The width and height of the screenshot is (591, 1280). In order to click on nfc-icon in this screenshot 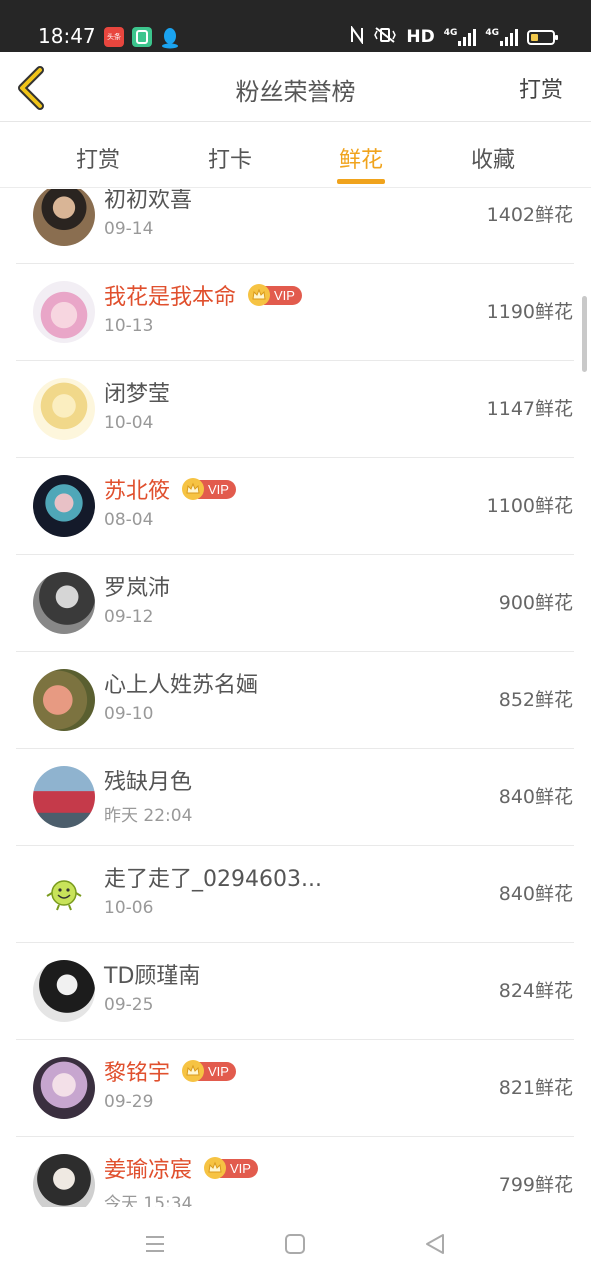, I will do `click(357, 36)`.